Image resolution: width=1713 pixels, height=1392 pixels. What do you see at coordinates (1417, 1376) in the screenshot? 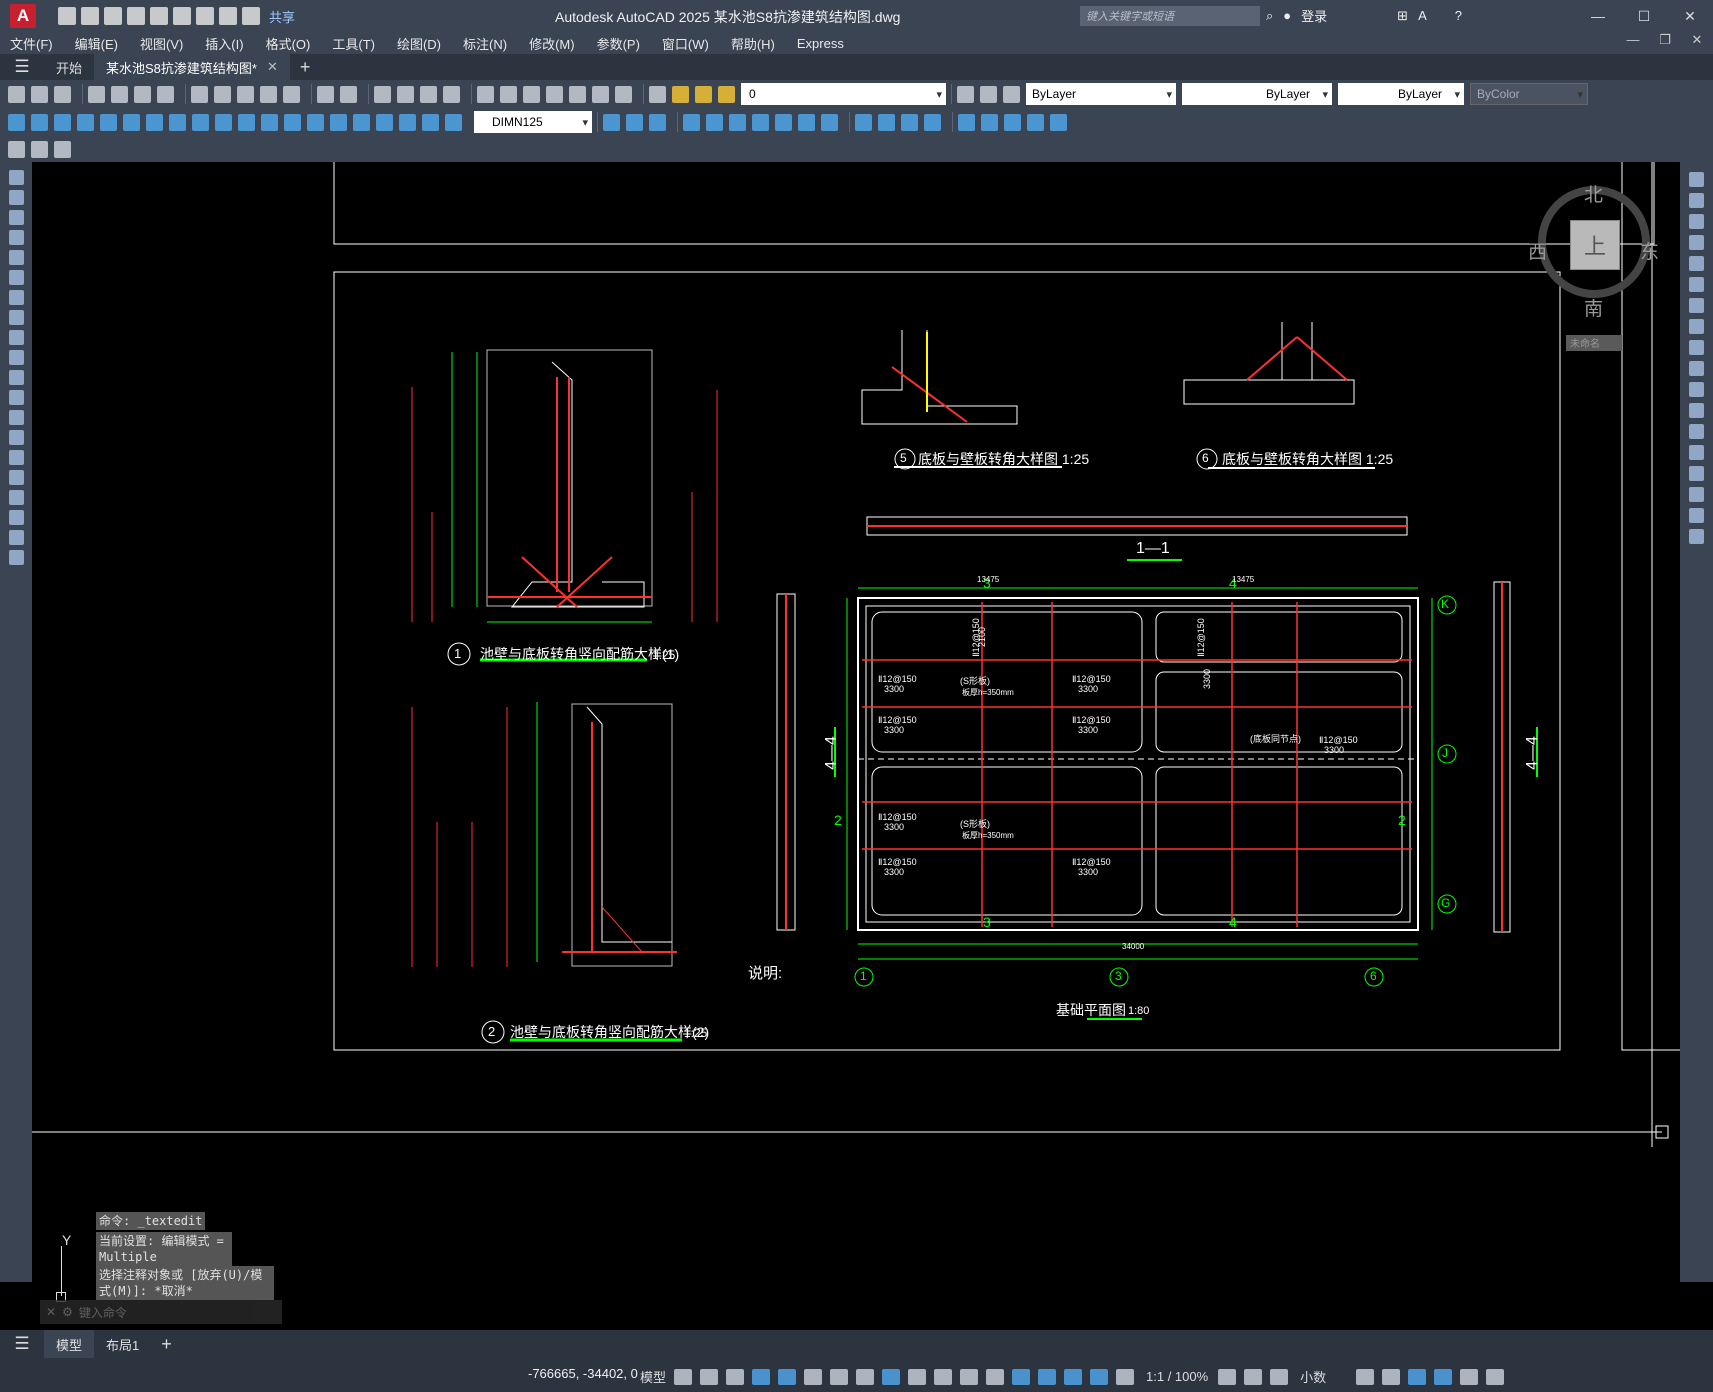
I see `isolate-objects-icon` at bounding box center [1417, 1376].